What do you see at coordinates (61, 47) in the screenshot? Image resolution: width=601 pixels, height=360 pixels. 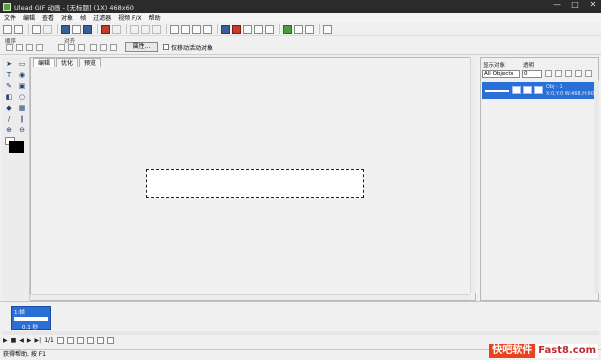 I see `align-left-icon` at bounding box center [61, 47].